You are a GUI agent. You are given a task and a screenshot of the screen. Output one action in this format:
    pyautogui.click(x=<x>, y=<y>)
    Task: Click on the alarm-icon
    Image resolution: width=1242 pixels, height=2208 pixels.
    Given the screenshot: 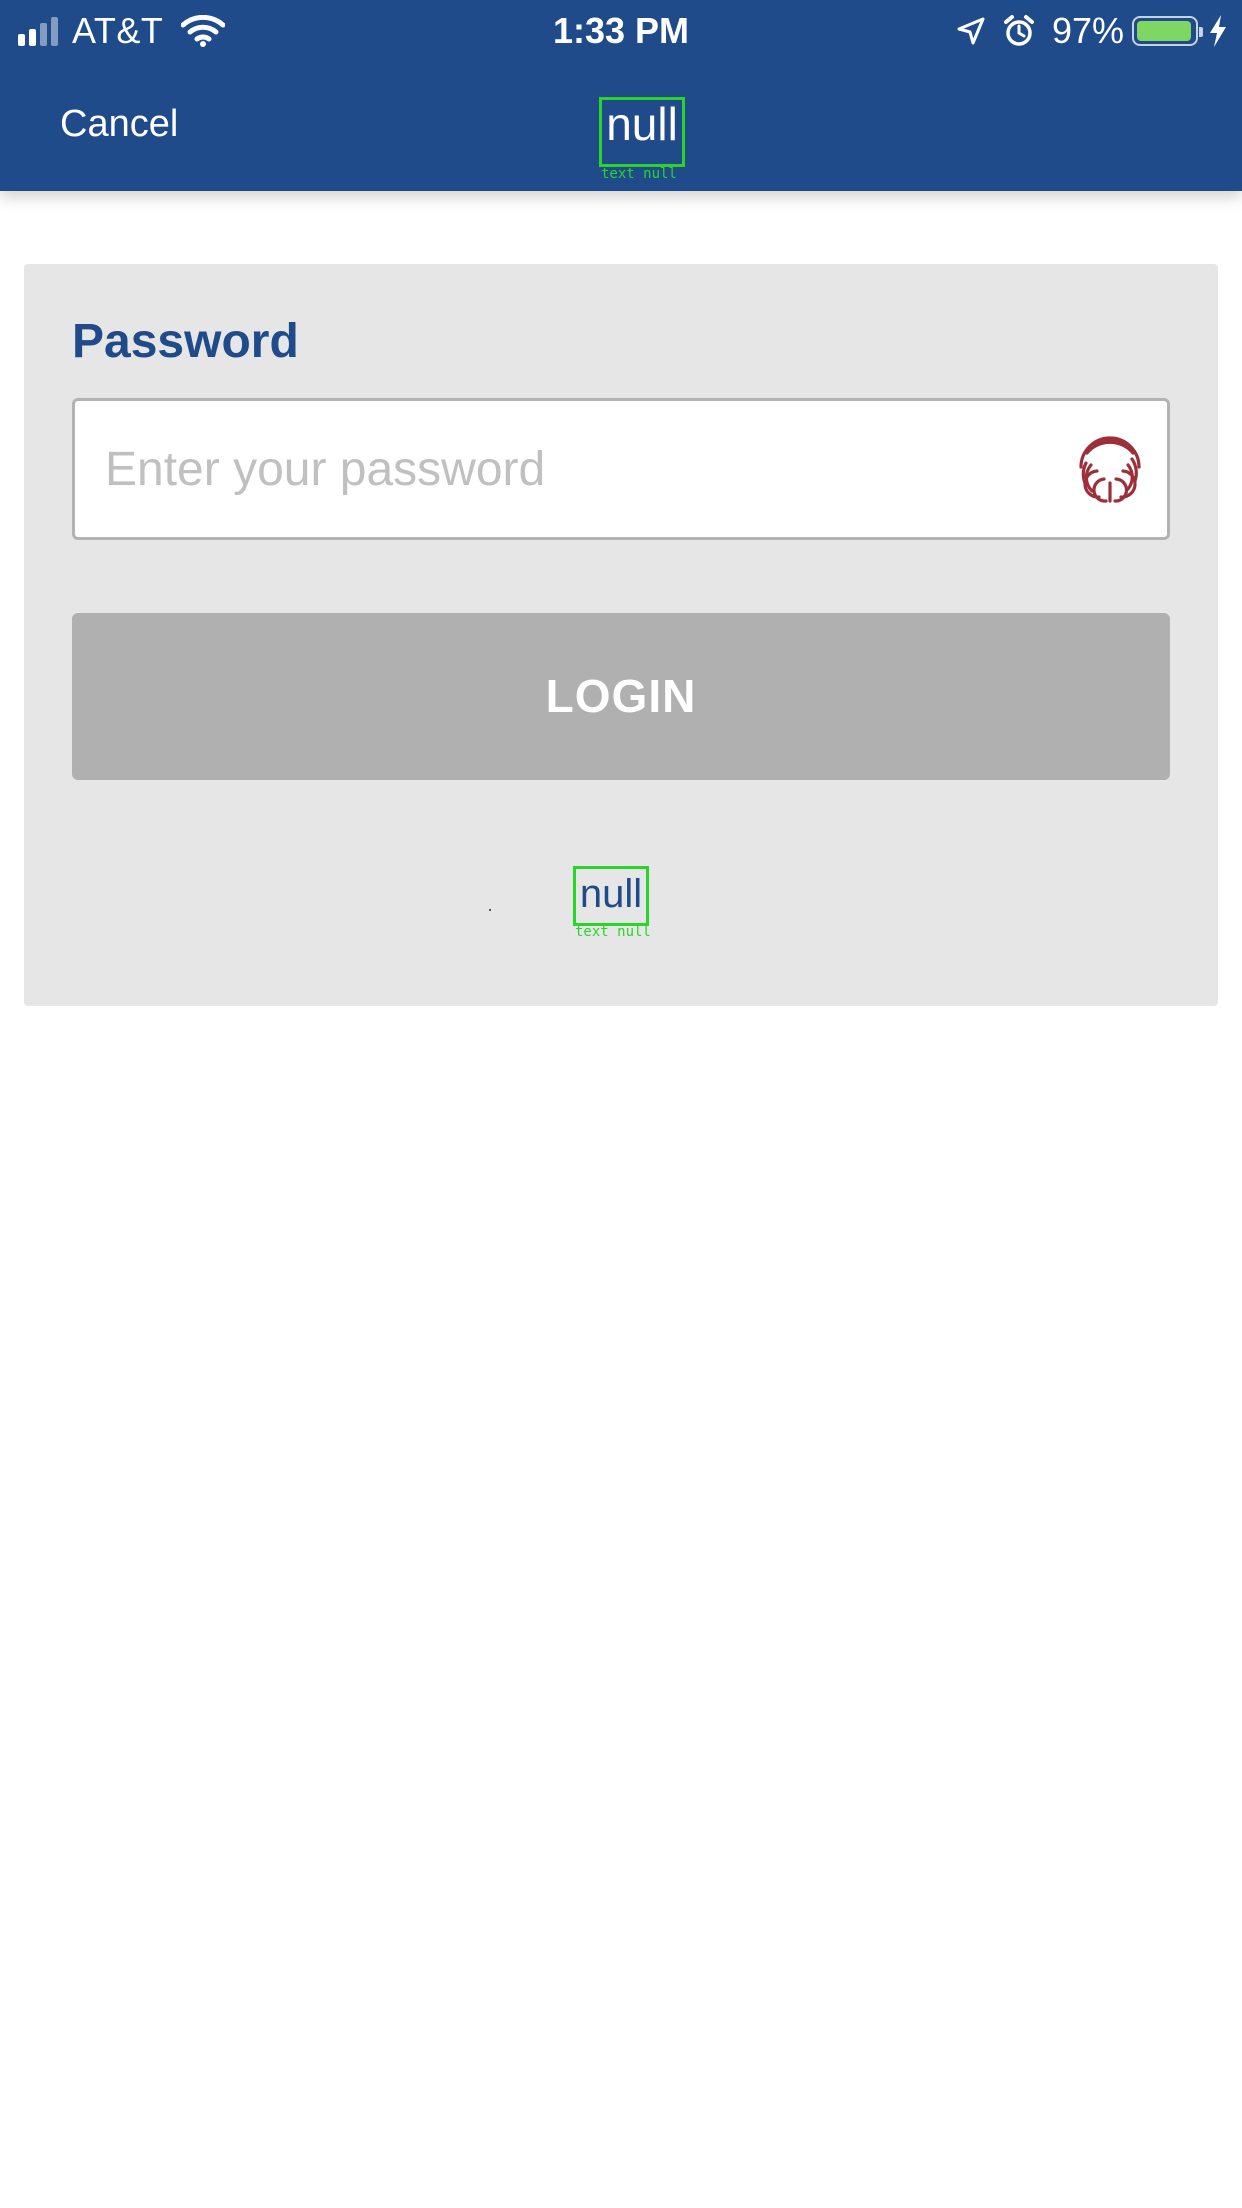 What is the action you would take?
    pyautogui.click(x=1018, y=30)
    